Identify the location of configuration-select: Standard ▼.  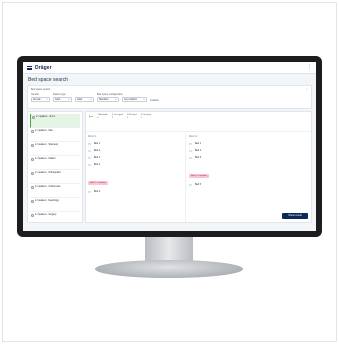
(108, 99).